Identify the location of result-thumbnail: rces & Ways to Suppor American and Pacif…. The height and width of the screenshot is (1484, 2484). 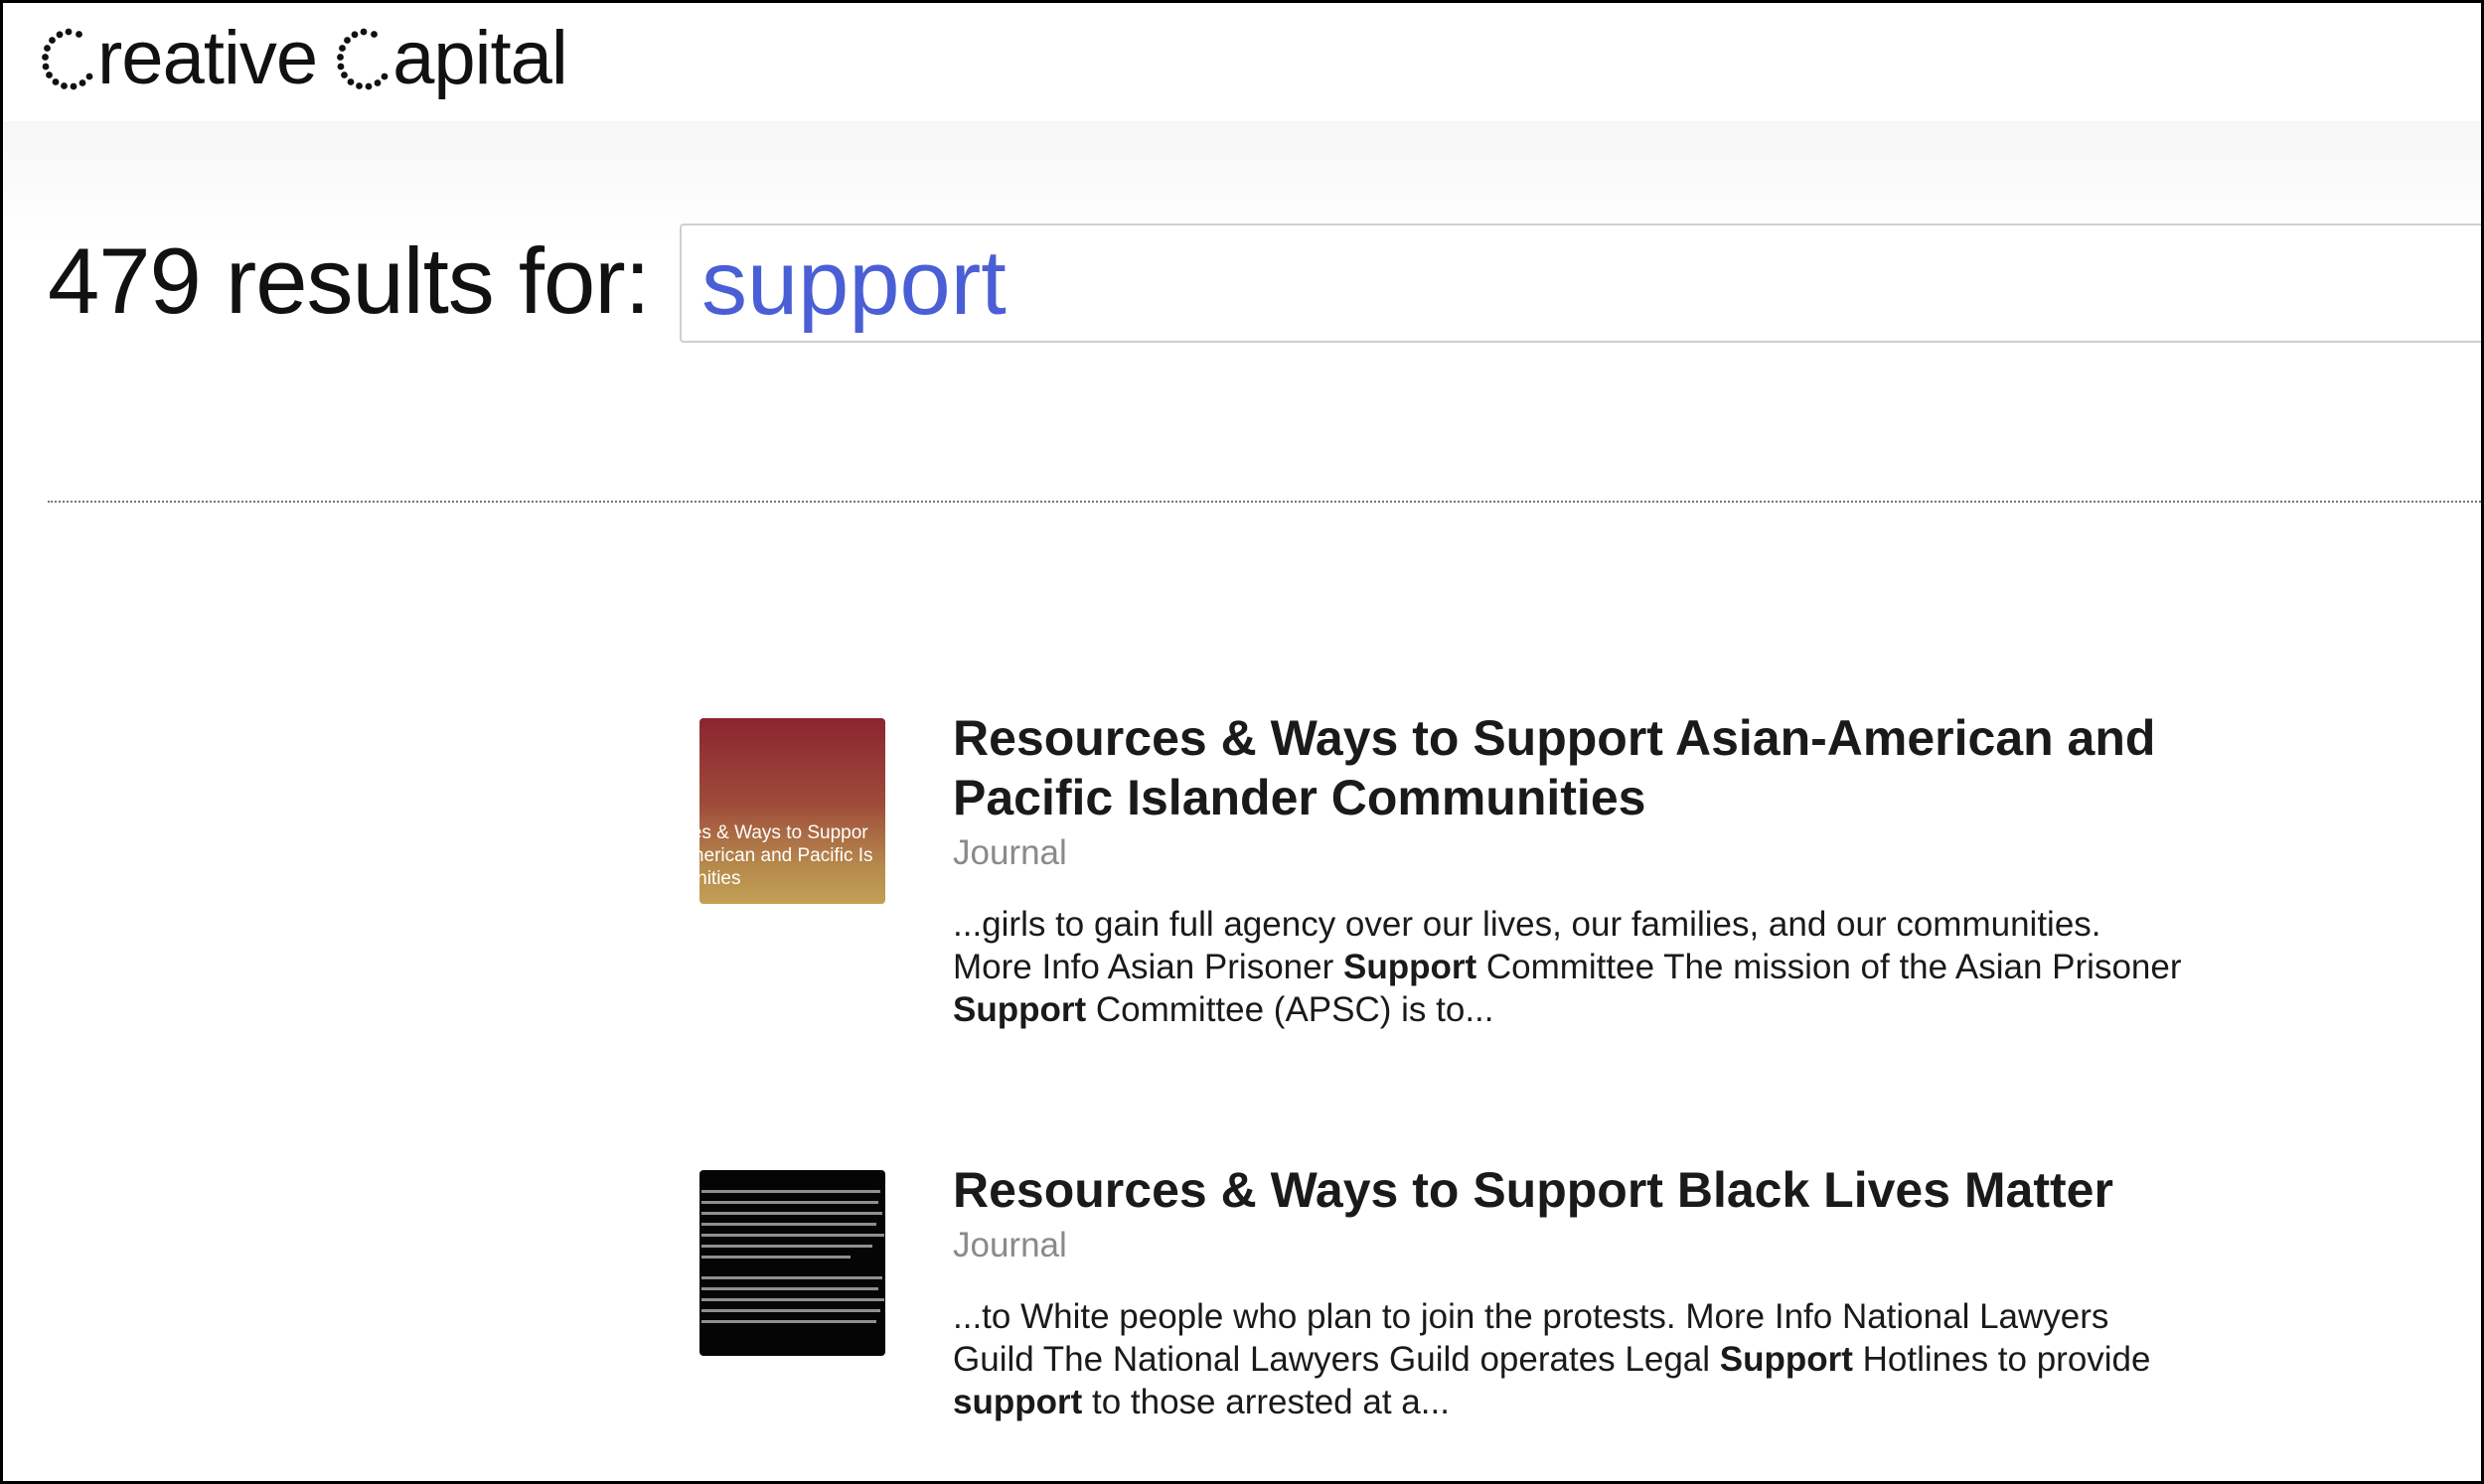
(792, 811).